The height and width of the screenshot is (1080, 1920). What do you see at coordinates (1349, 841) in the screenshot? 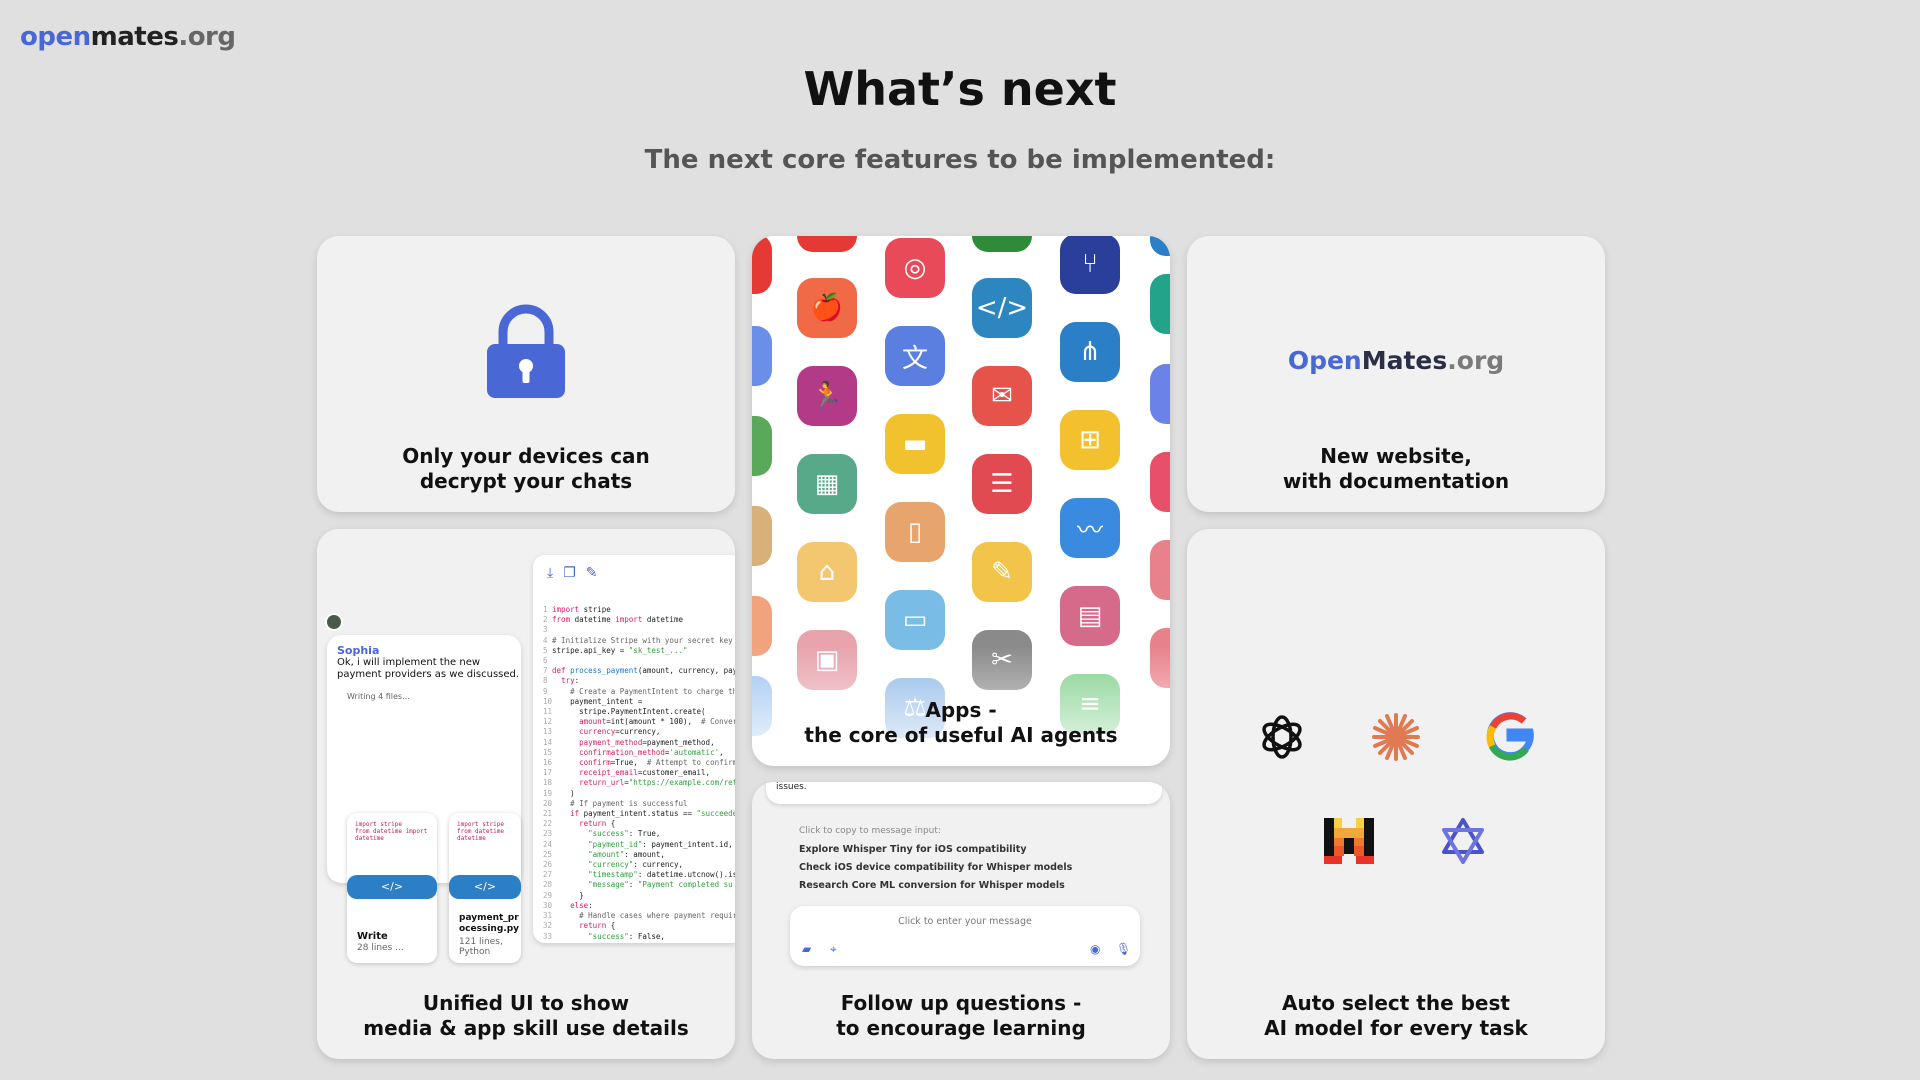
I see `mistral-icon` at bounding box center [1349, 841].